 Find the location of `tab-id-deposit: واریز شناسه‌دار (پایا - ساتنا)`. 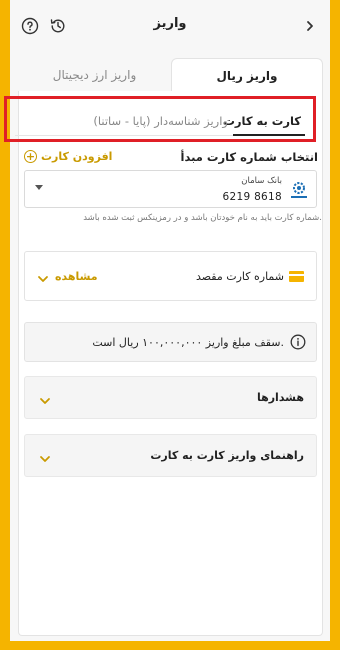

tab-id-deposit: واریز شناسه‌دار (پایا - ساتنا) is located at coordinates (160, 121).